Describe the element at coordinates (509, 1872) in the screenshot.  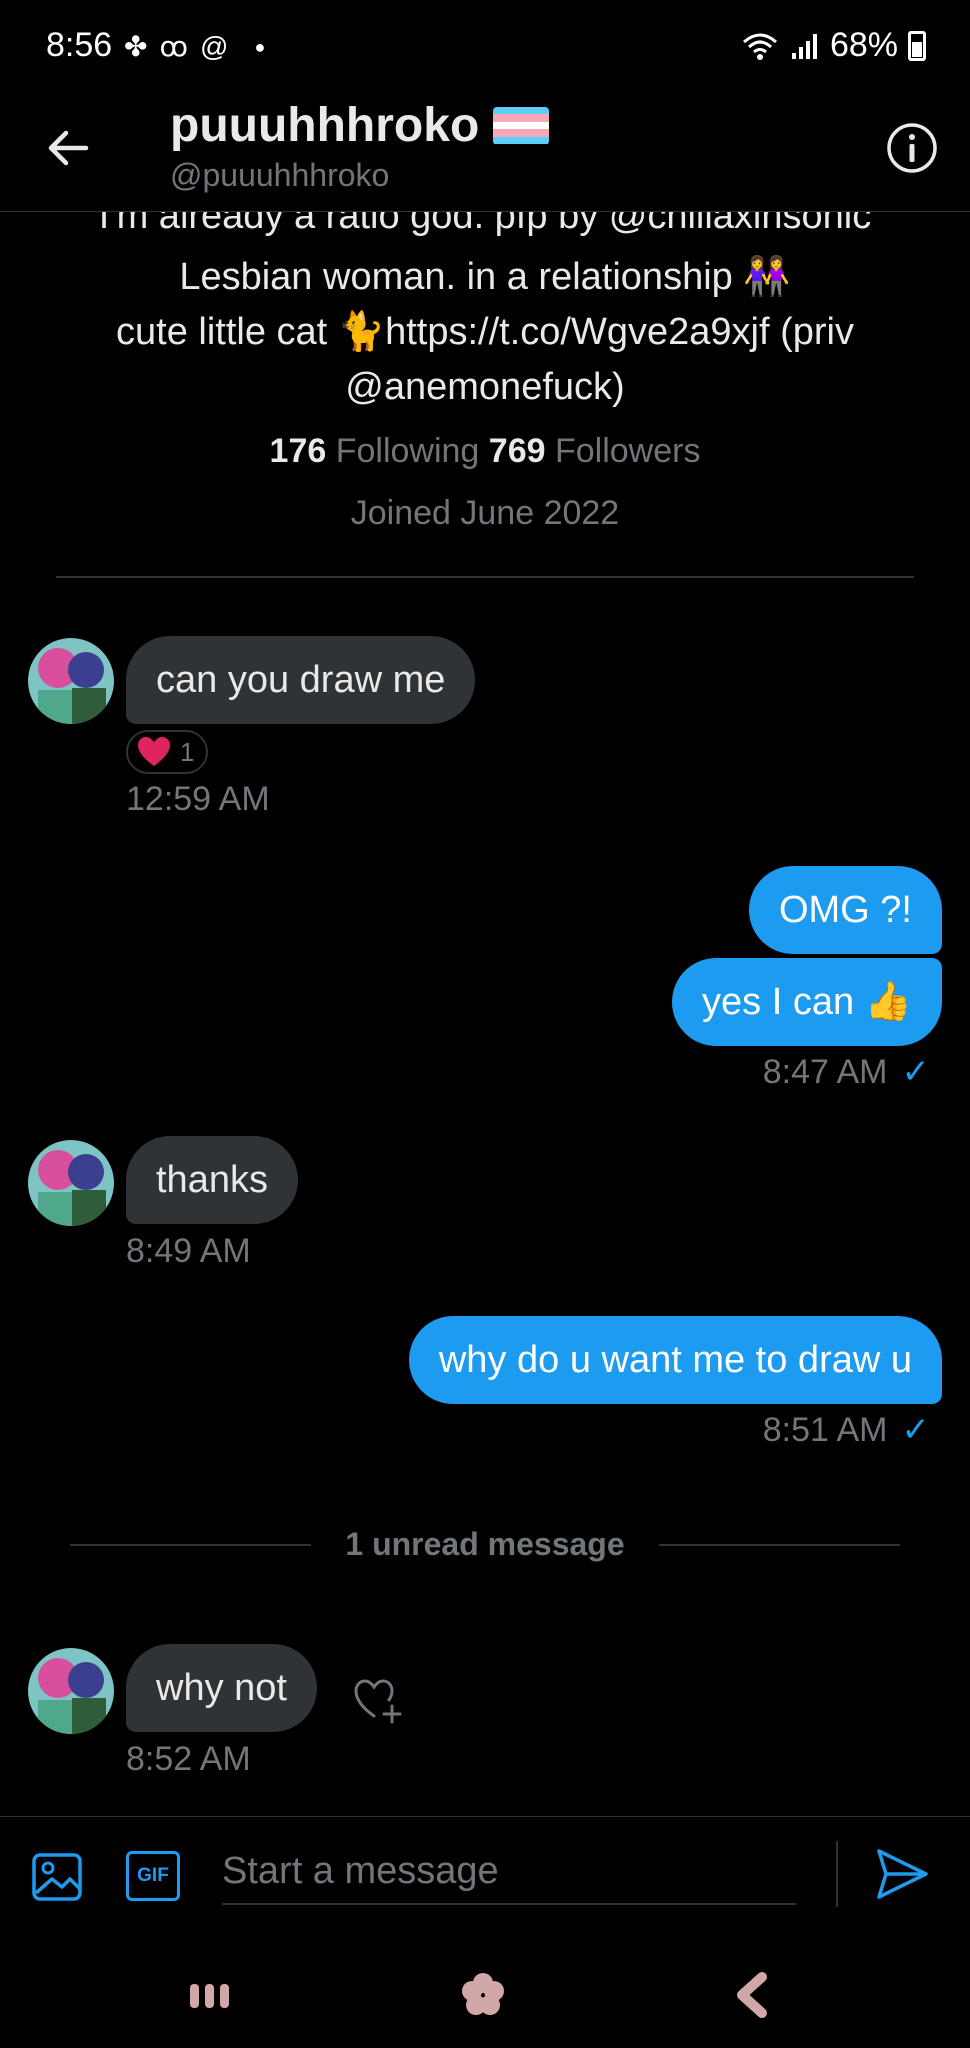
I see `message-input` at that location.